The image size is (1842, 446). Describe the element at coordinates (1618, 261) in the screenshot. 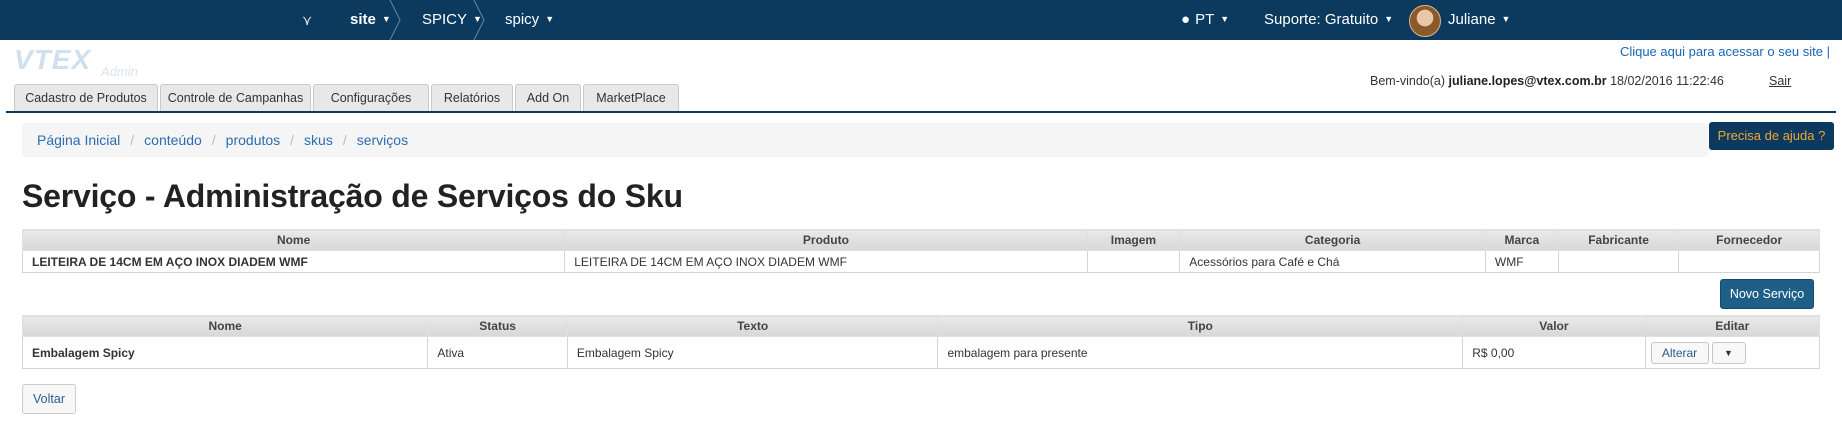

I see `manufacturer-cell` at that location.